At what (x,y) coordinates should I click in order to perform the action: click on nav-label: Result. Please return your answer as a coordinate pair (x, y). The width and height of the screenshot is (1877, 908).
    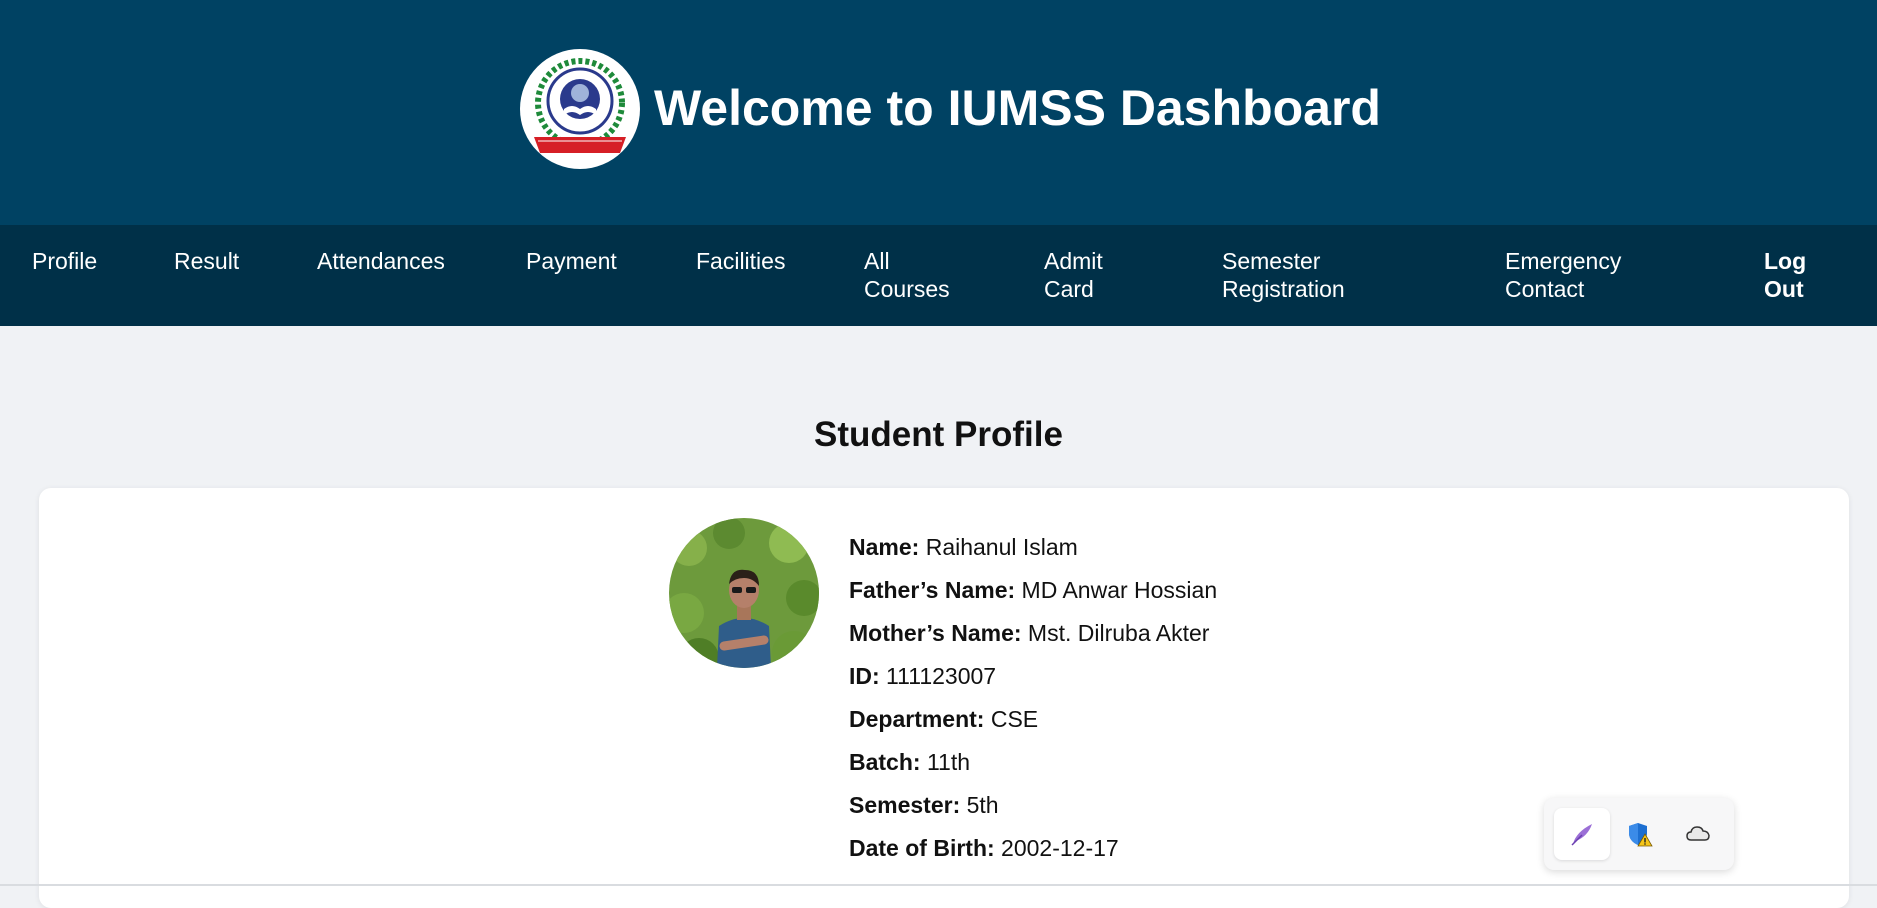
    Looking at the image, I should click on (207, 261).